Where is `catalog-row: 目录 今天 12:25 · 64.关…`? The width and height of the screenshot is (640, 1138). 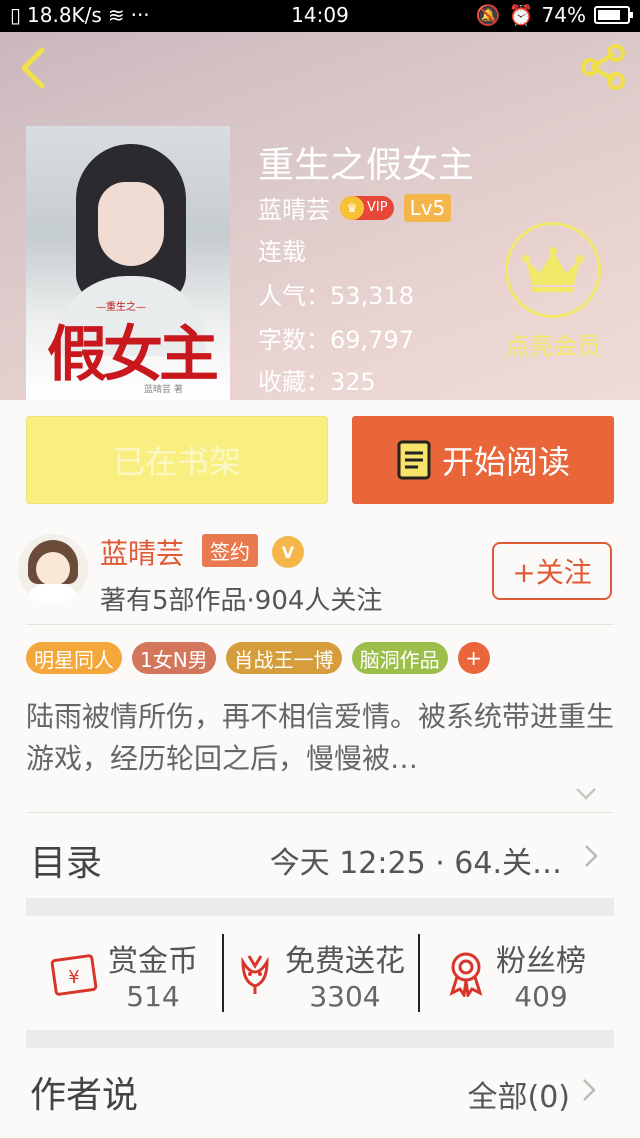
catalog-row: 目录 今天 12:25 · 64.关… is located at coordinates (320, 856).